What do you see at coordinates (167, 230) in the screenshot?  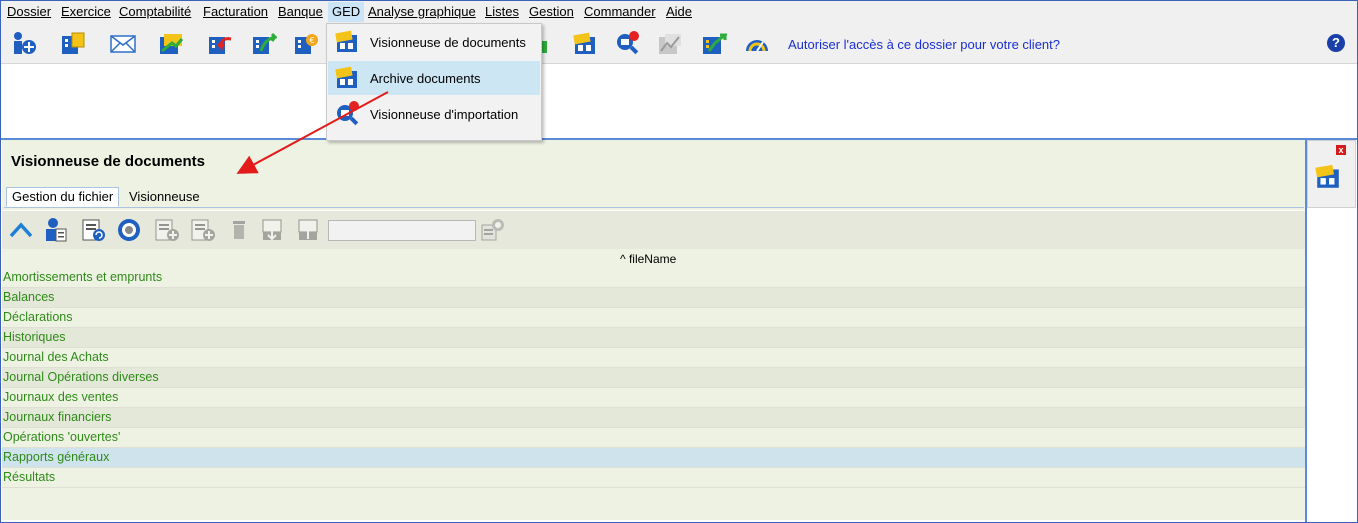 I see `add-doc-icon` at bounding box center [167, 230].